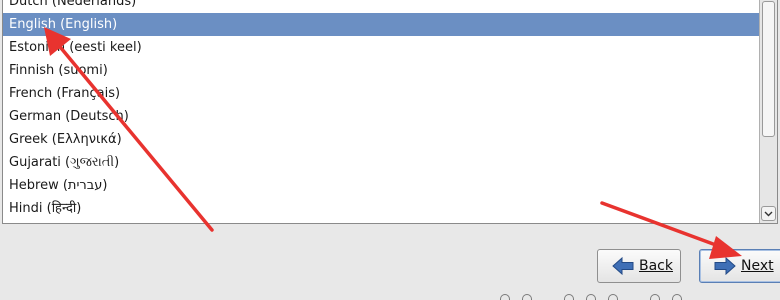  I want to click on list-item-hebrew: Hebrew (עברית), so click(381, 185).